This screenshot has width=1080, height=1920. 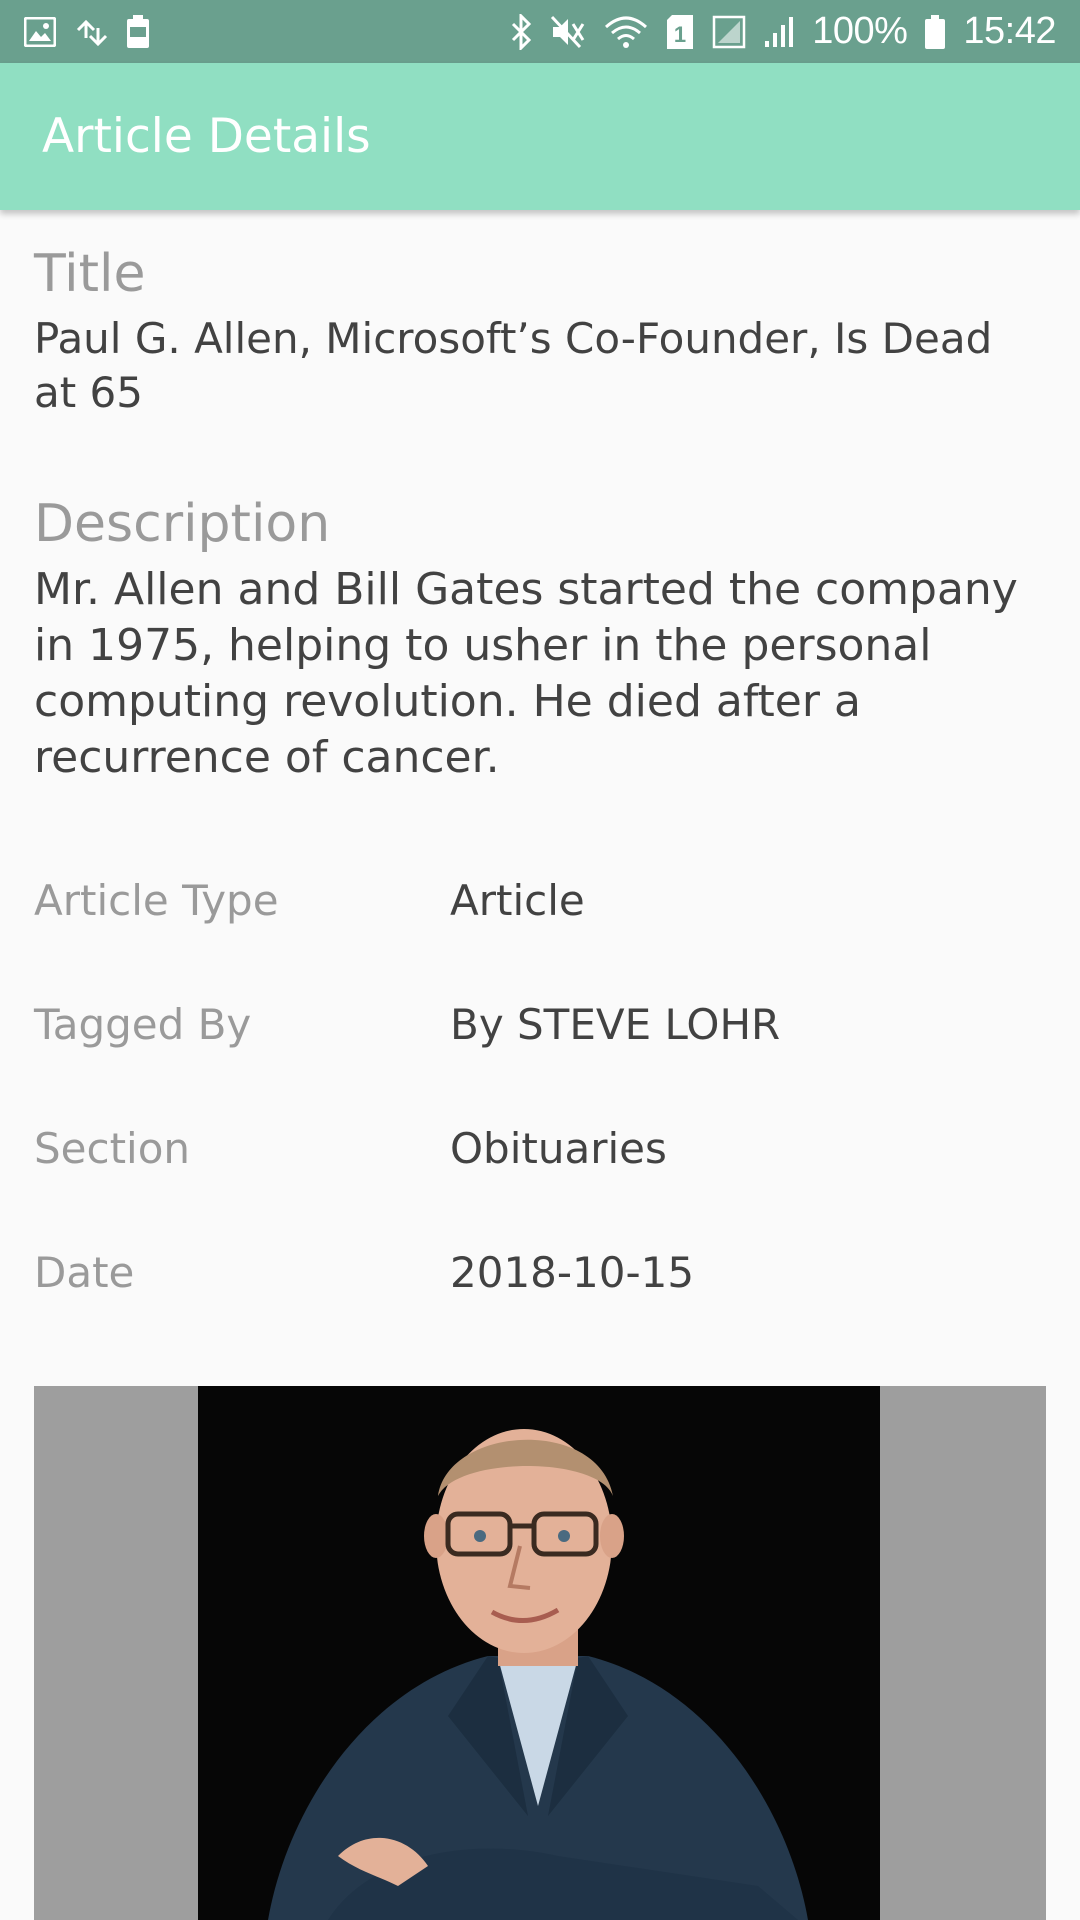 I want to click on battery-saver-icon, so click(x=138, y=31).